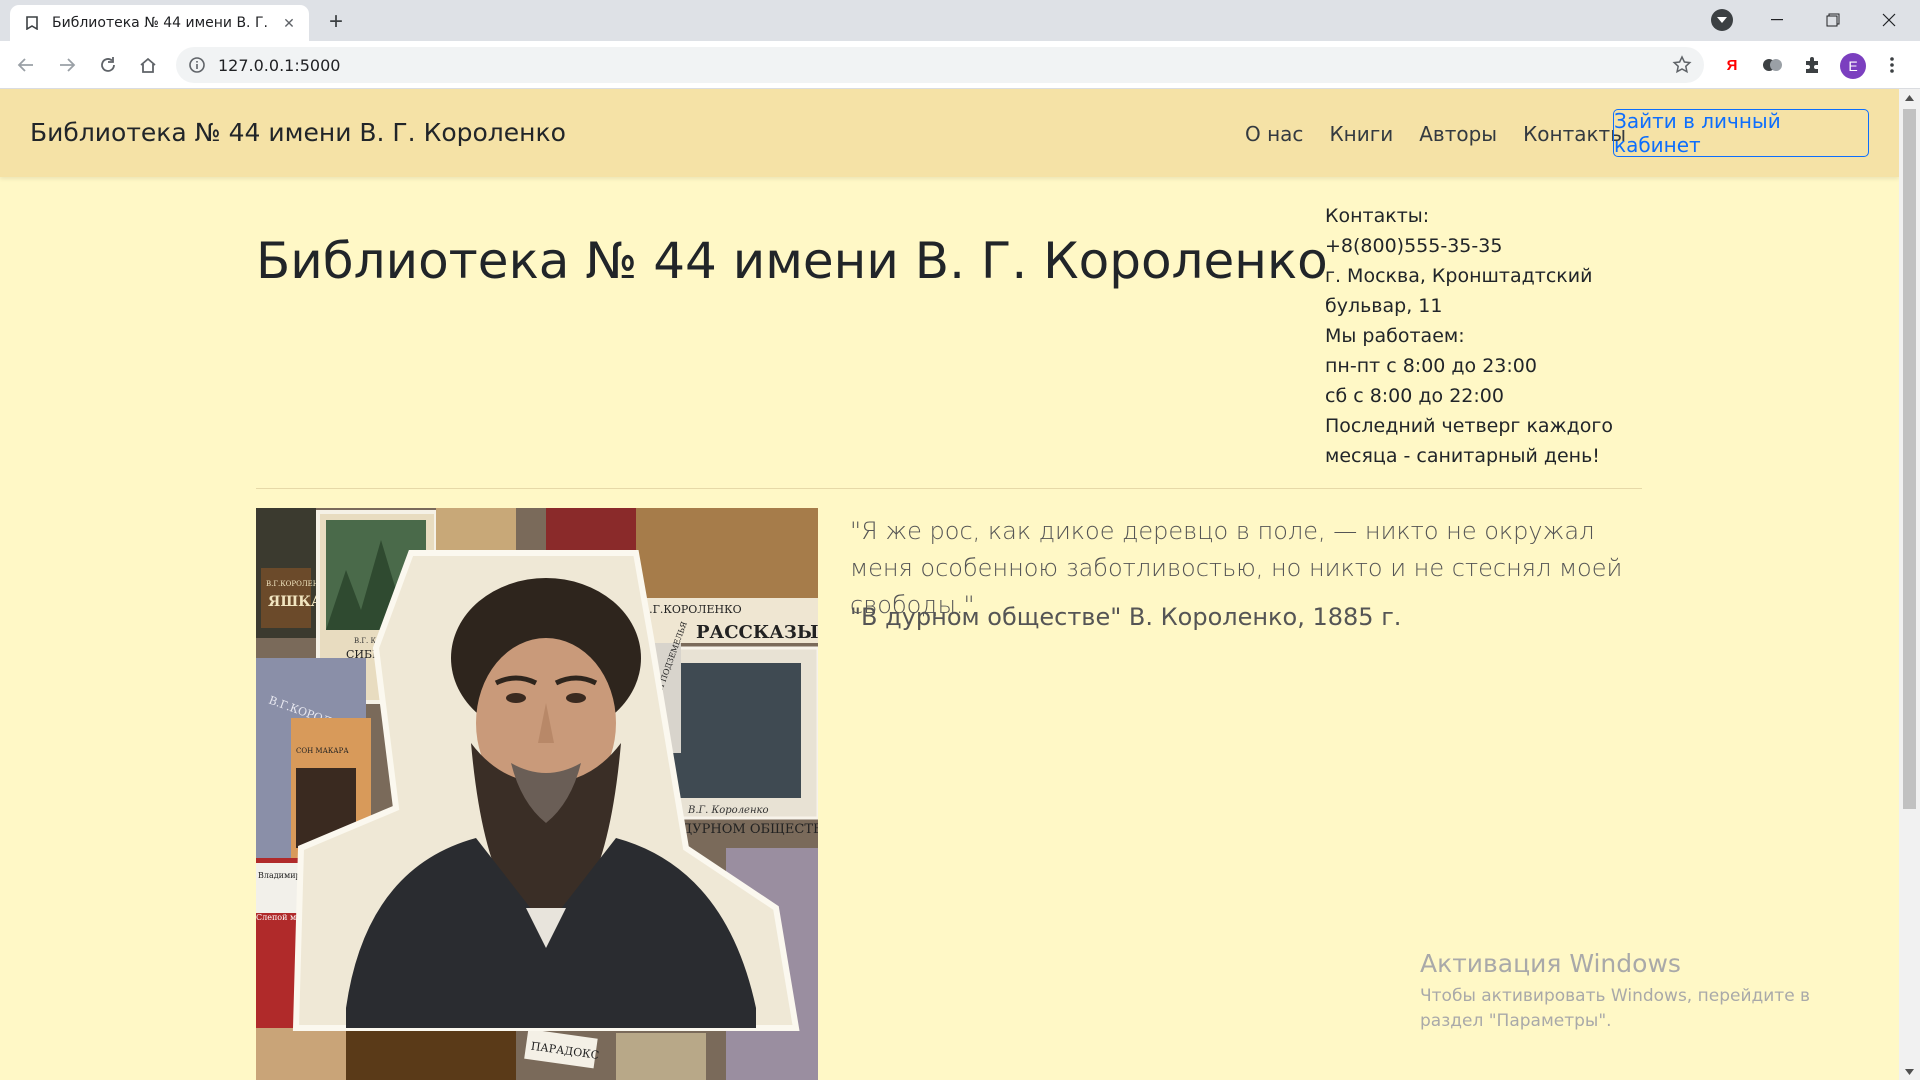  Describe the element at coordinates (757, 632) in the screenshot. I see `book-cover-text: РАССКАЗЫ` at that location.